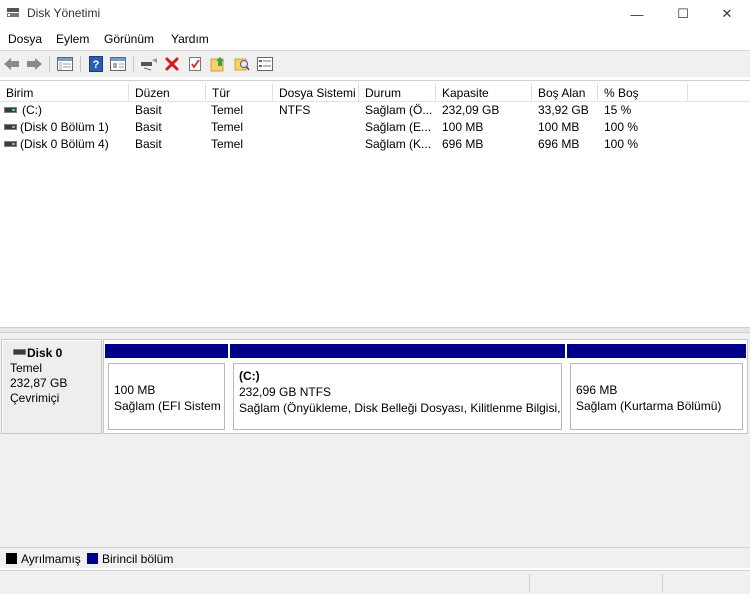 This screenshot has width=750, height=594. What do you see at coordinates (375, 582) in the screenshot?
I see `status-bar` at bounding box center [375, 582].